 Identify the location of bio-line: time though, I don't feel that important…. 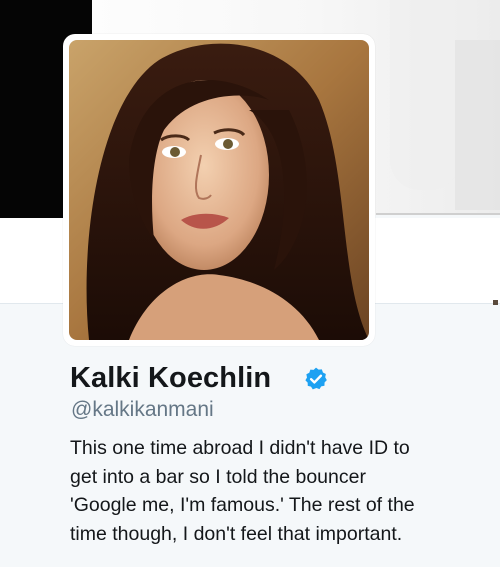
(236, 533).